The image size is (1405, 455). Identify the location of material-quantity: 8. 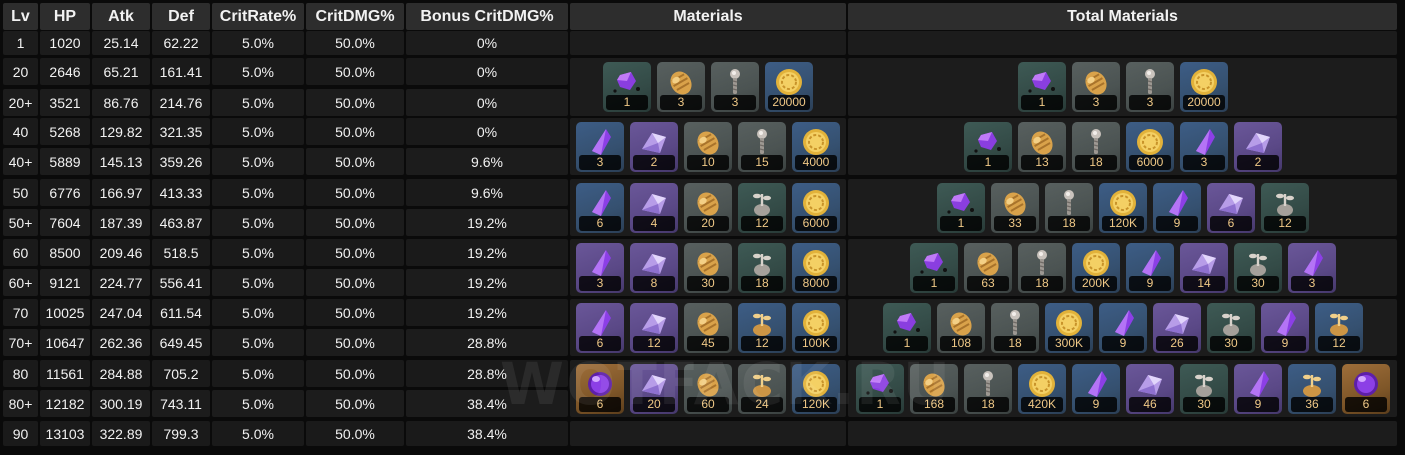
(654, 283).